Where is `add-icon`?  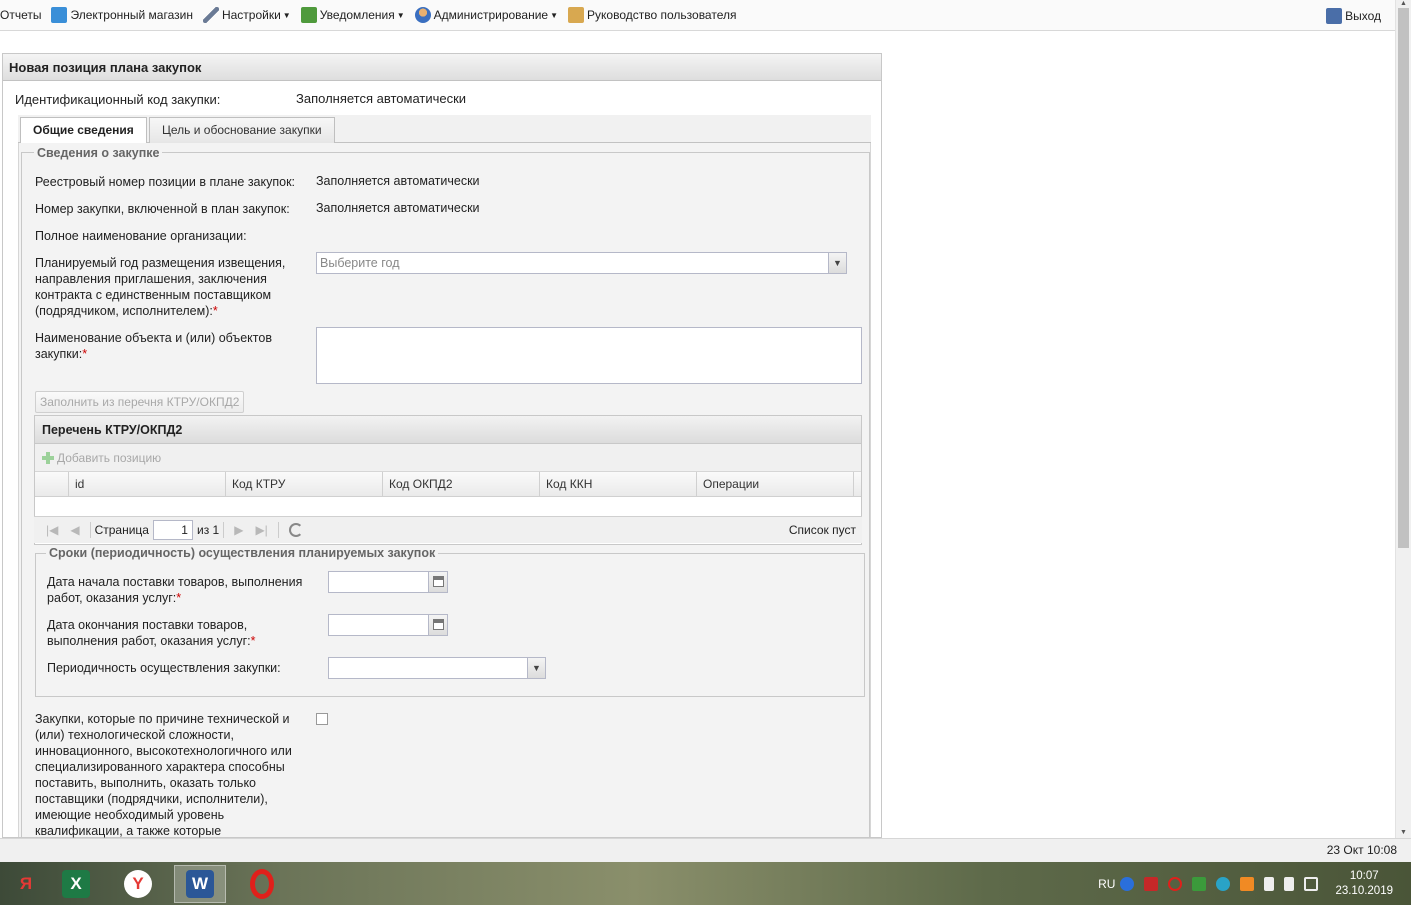
add-icon is located at coordinates (48, 458).